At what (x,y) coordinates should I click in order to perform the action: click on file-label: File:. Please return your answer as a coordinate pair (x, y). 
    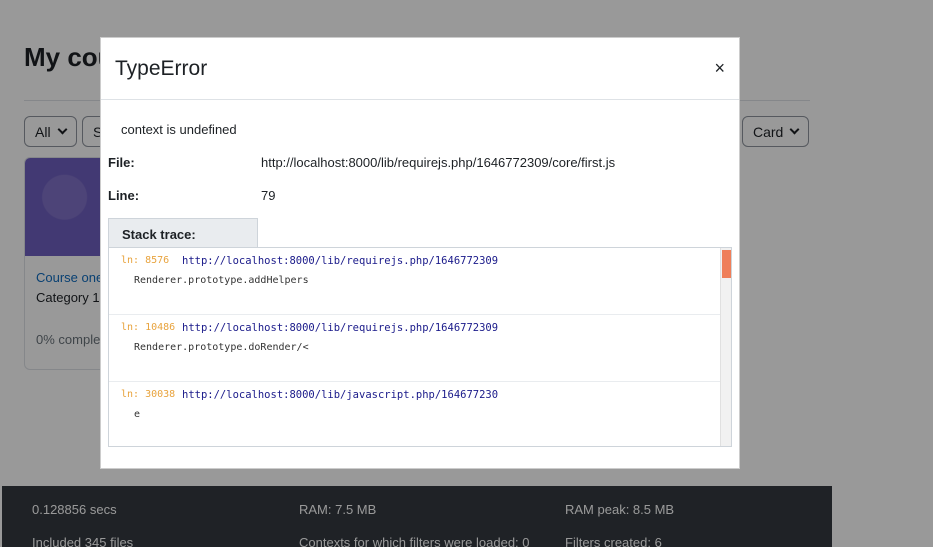
    Looking at the image, I should click on (121, 162).